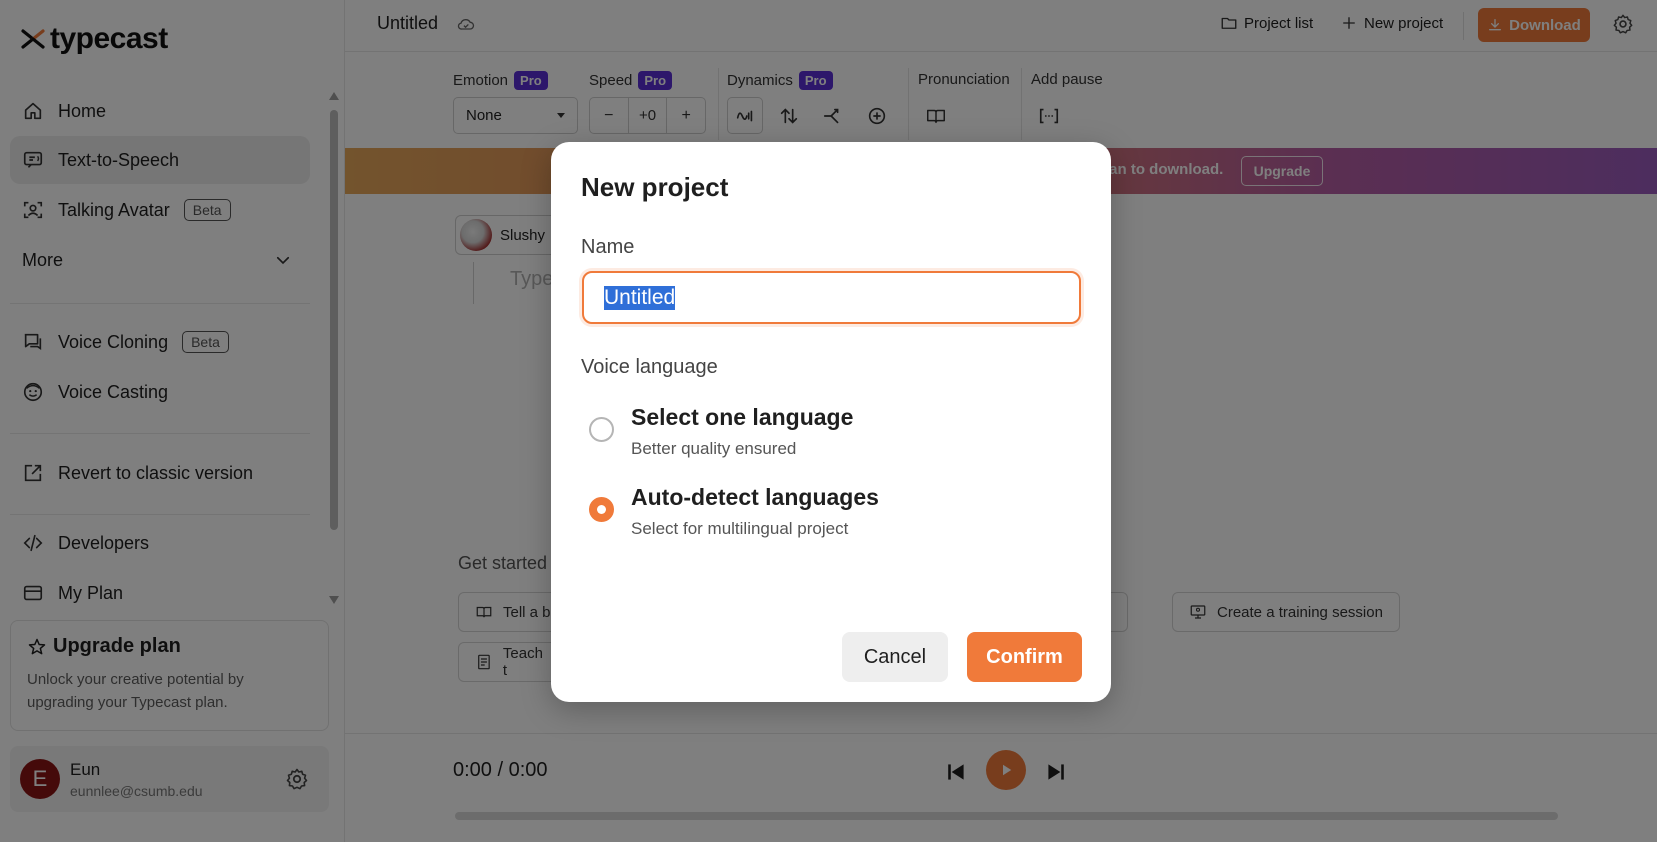  Describe the element at coordinates (714, 448) in the screenshot. I see `option-subtitle: Better quality ensured` at that location.